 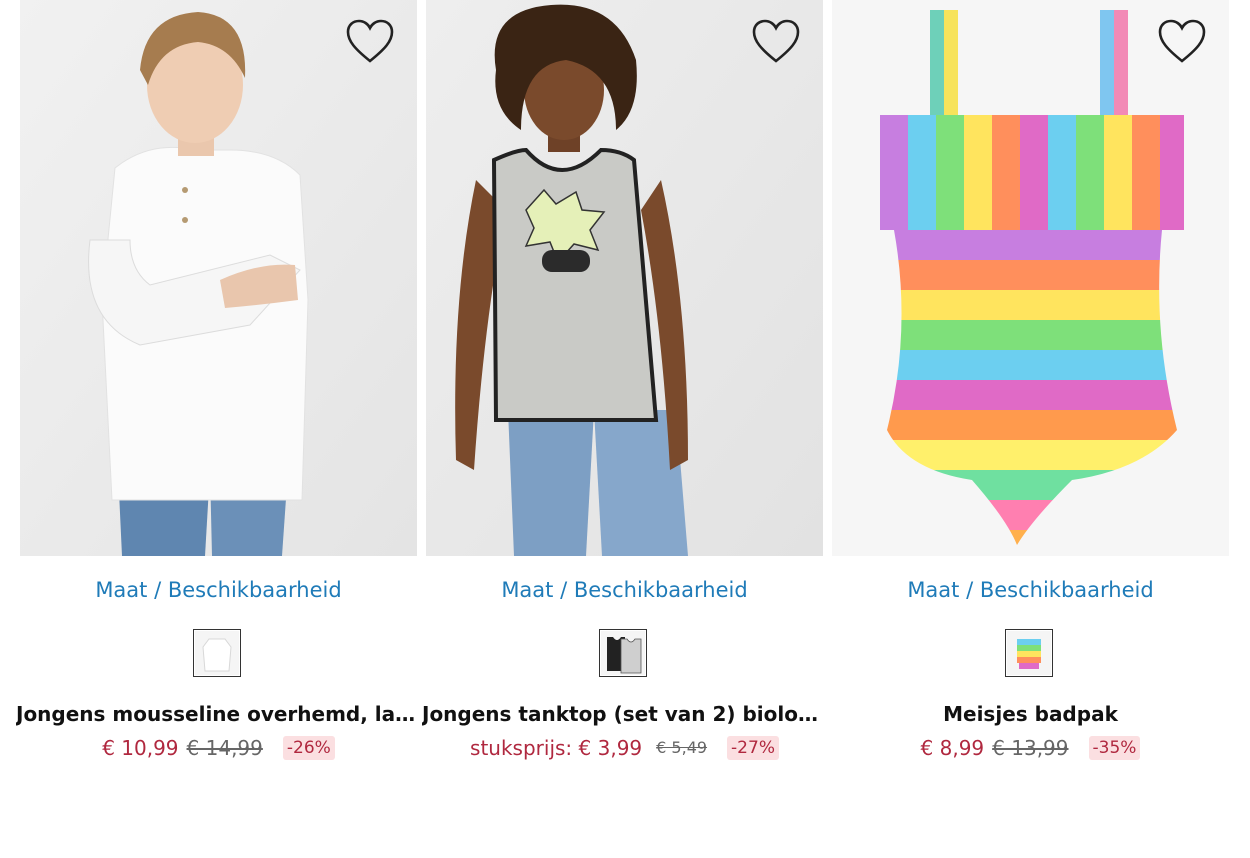 I want to click on swatch-white-shirt, so click(x=217, y=653).